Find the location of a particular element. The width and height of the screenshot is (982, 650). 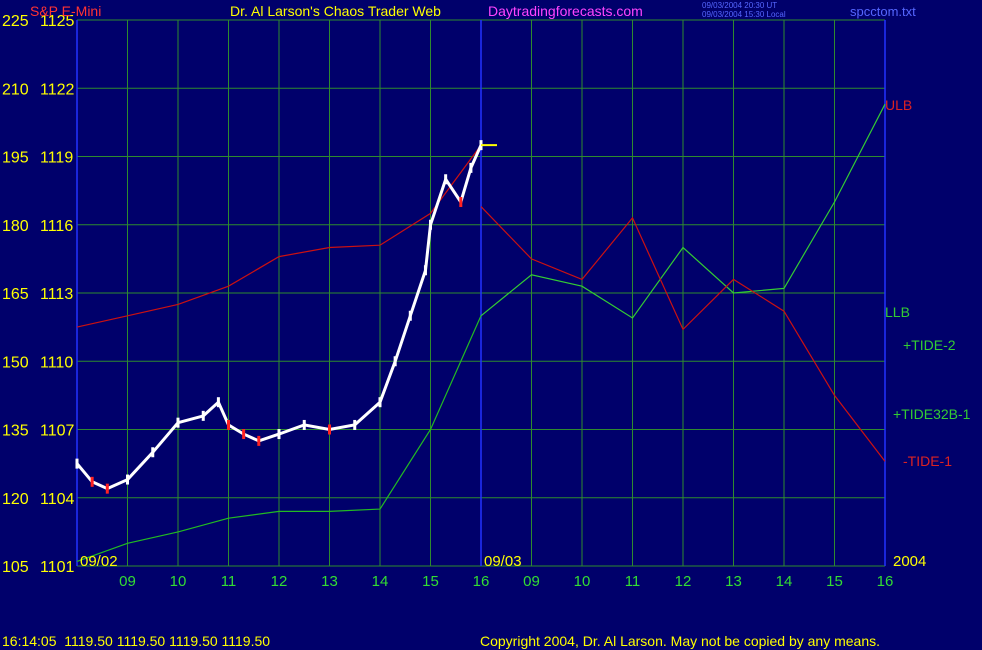

year-label: 2004 is located at coordinates (909, 561).